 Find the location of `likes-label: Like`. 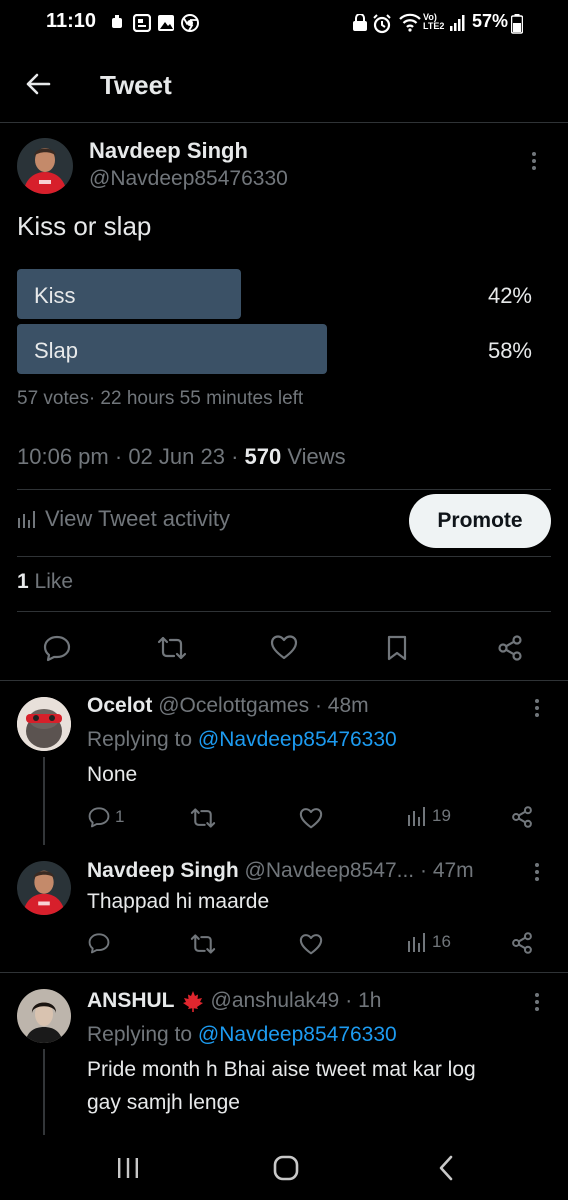

likes-label: Like is located at coordinates (54, 581).